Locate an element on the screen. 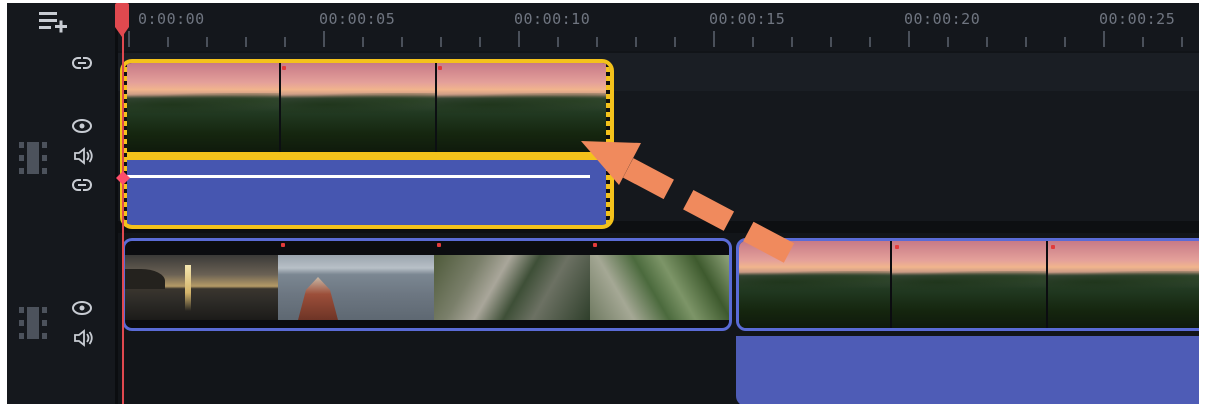  pier-building is located at coordinates (318, 298).